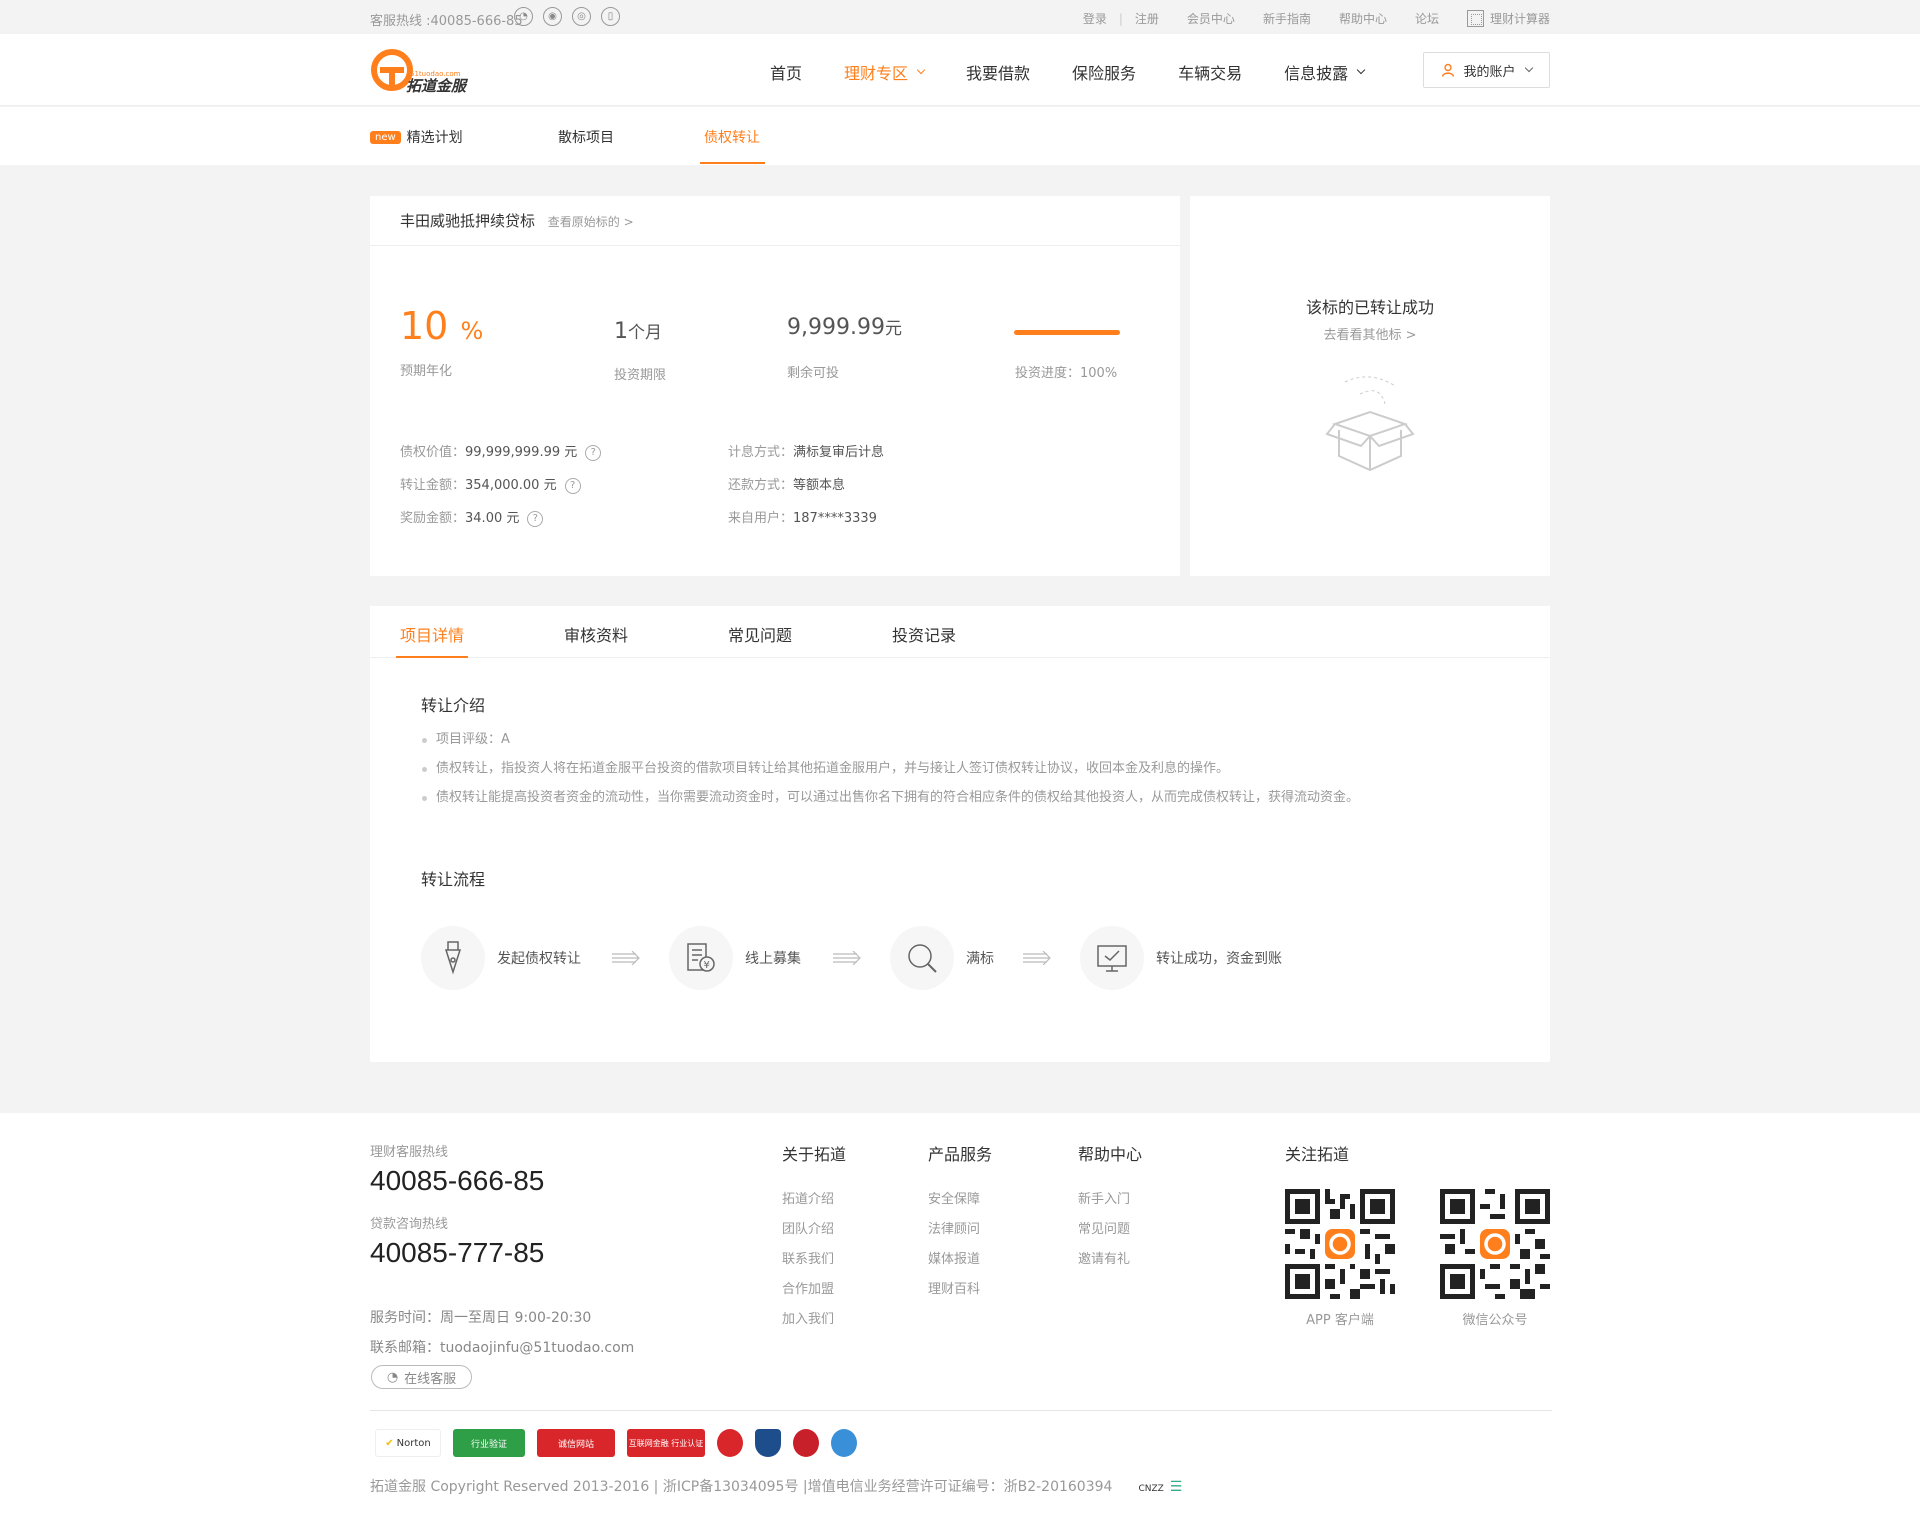 Image resolution: width=1920 pixels, height=1523 pixels. Describe the element at coordinates (409, 1224) in the screenshot. I see `hotline2-label: 贷款咨询热线` at that location.